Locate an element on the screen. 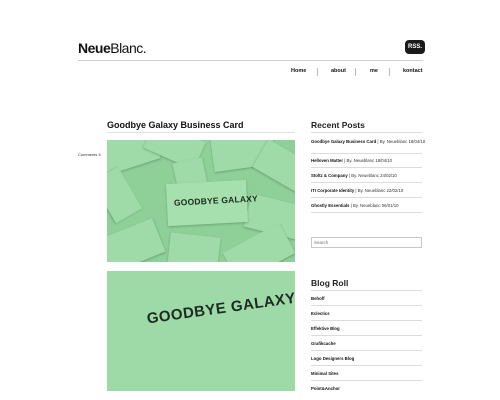 The width and height of the screenshot is (500, 400). site-logo: NeueBlanc. is located at coordinates (112, 48).